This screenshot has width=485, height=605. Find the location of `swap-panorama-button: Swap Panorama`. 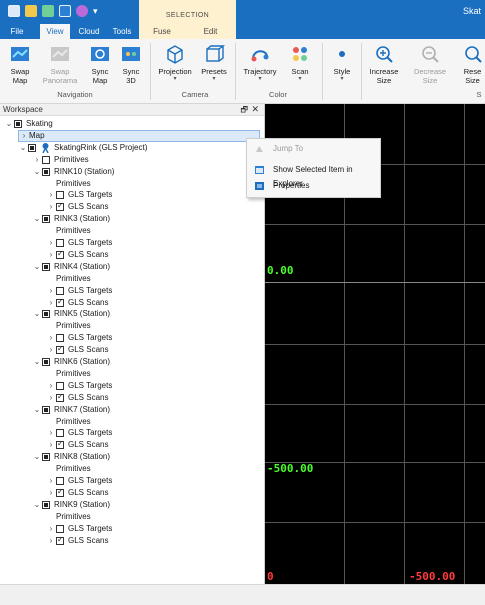

swap-panorama-button: Swap Panorama is located at coordinates (60, 64).